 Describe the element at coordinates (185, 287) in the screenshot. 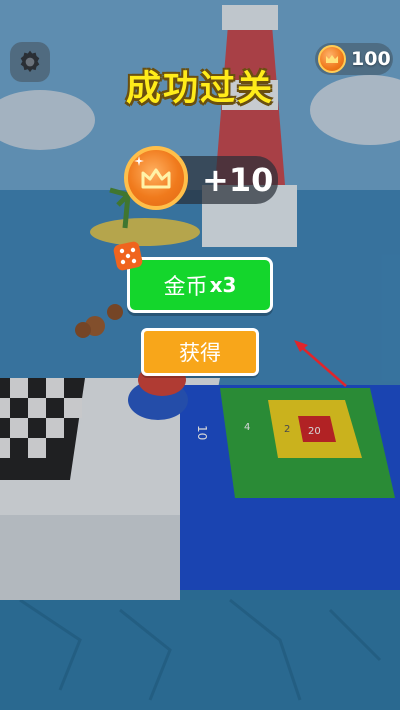

I see `triple-coins-label: 金币` at that location.